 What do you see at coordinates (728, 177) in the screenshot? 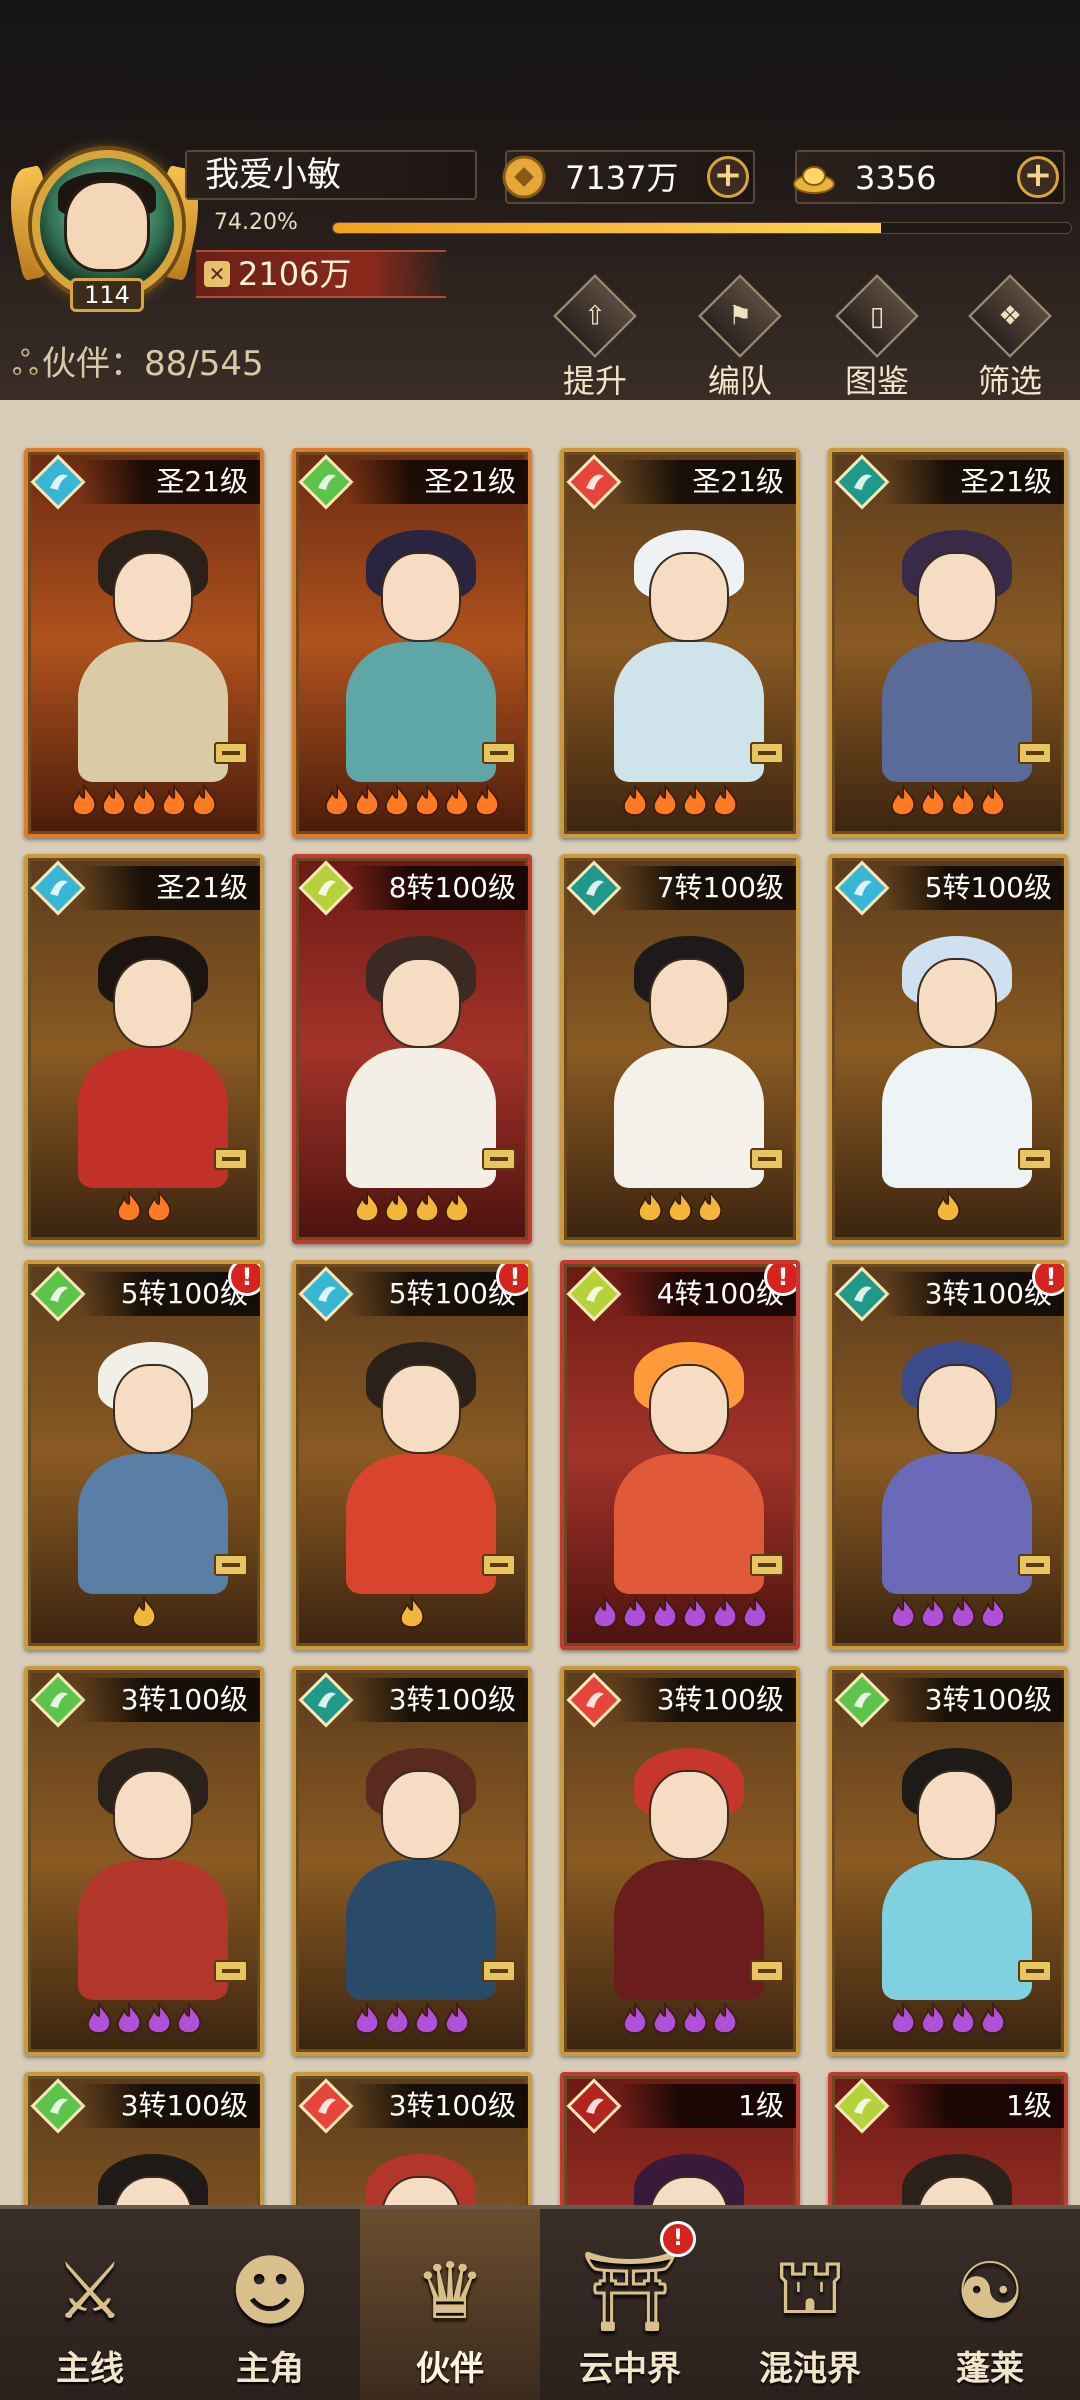
I see `add-coin-button: +` at bounding box center [728, 177].